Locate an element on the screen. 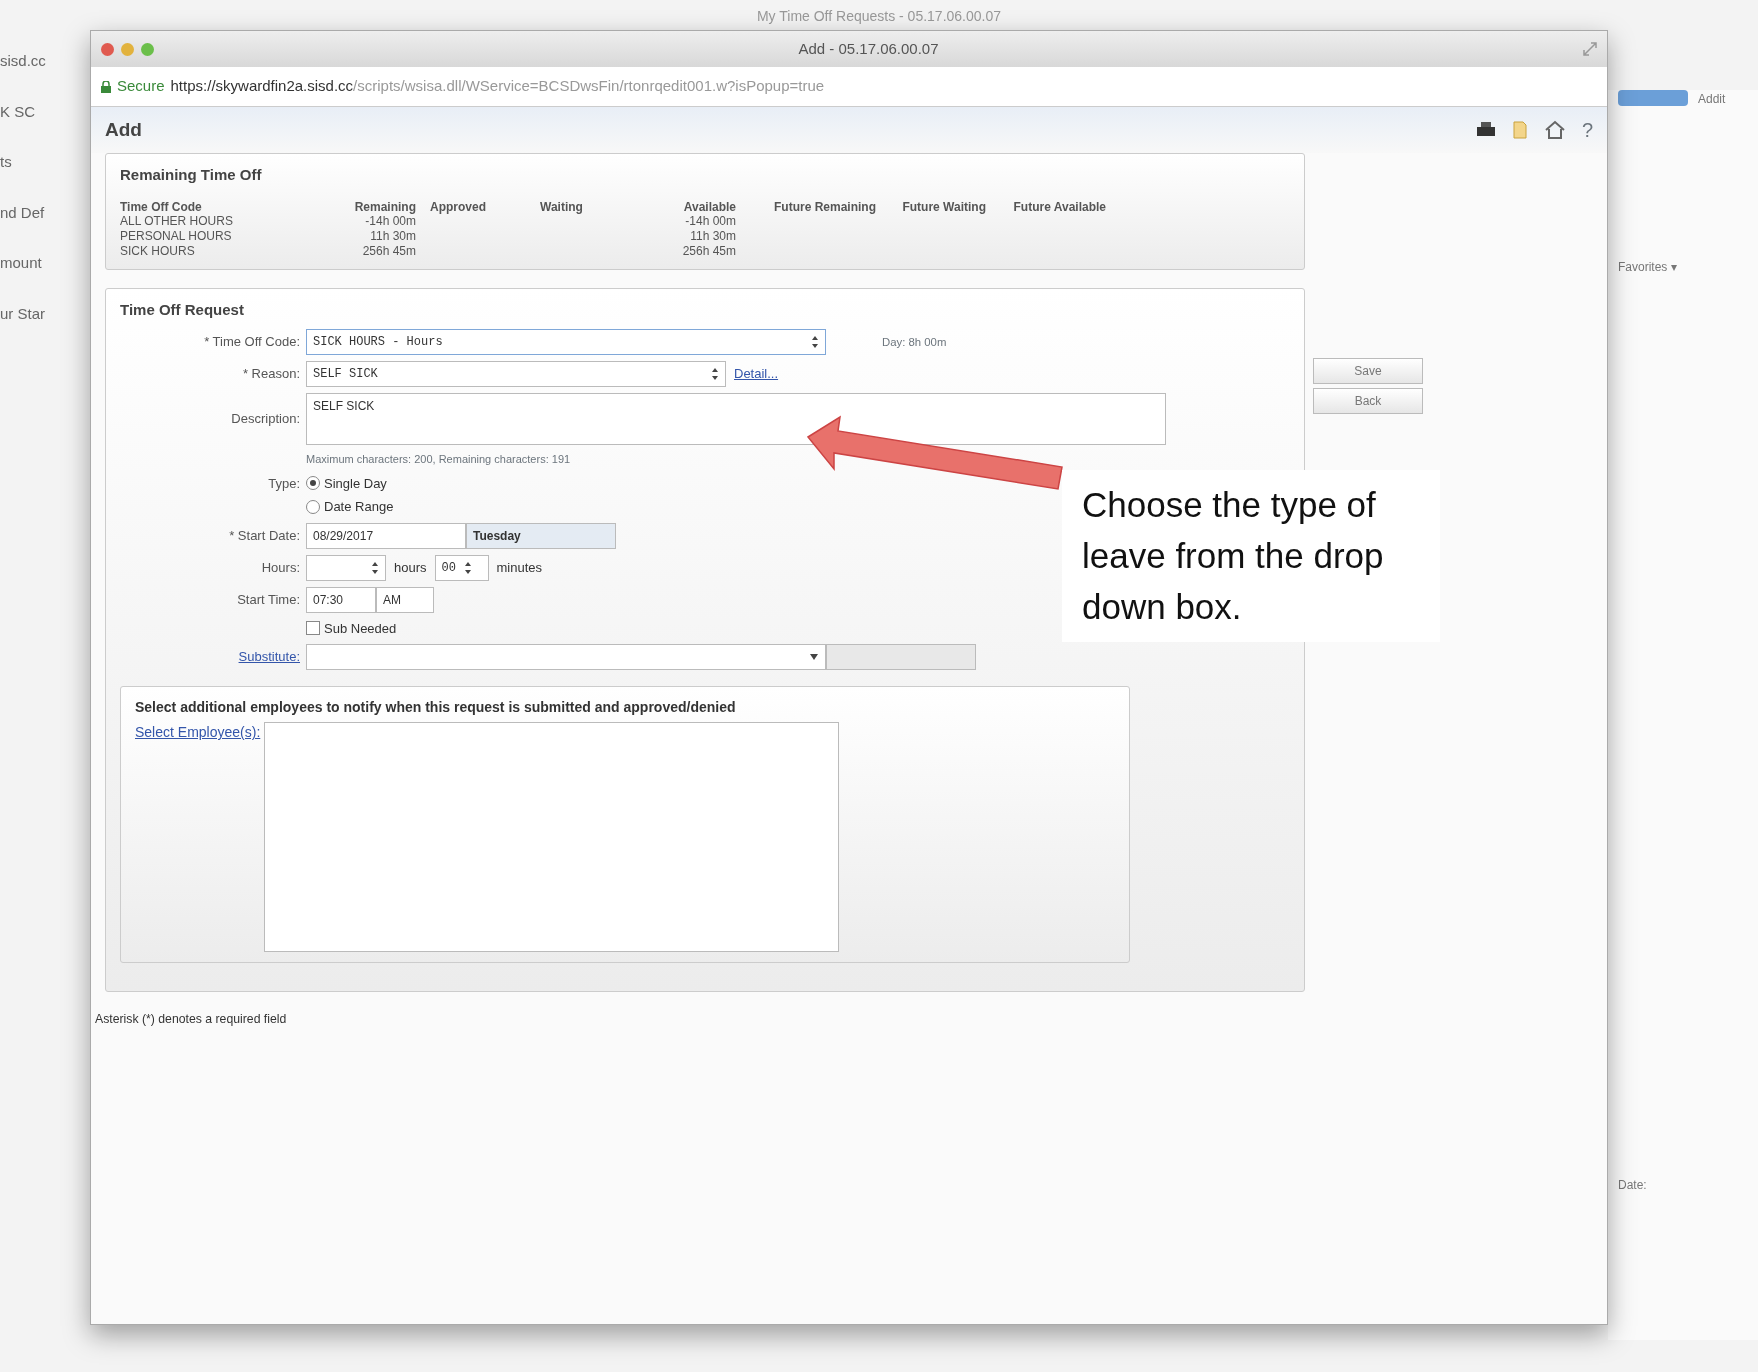 This screenshot has height=1372, width=1758. column-header: Waiting is located at coordinates (562, 207).